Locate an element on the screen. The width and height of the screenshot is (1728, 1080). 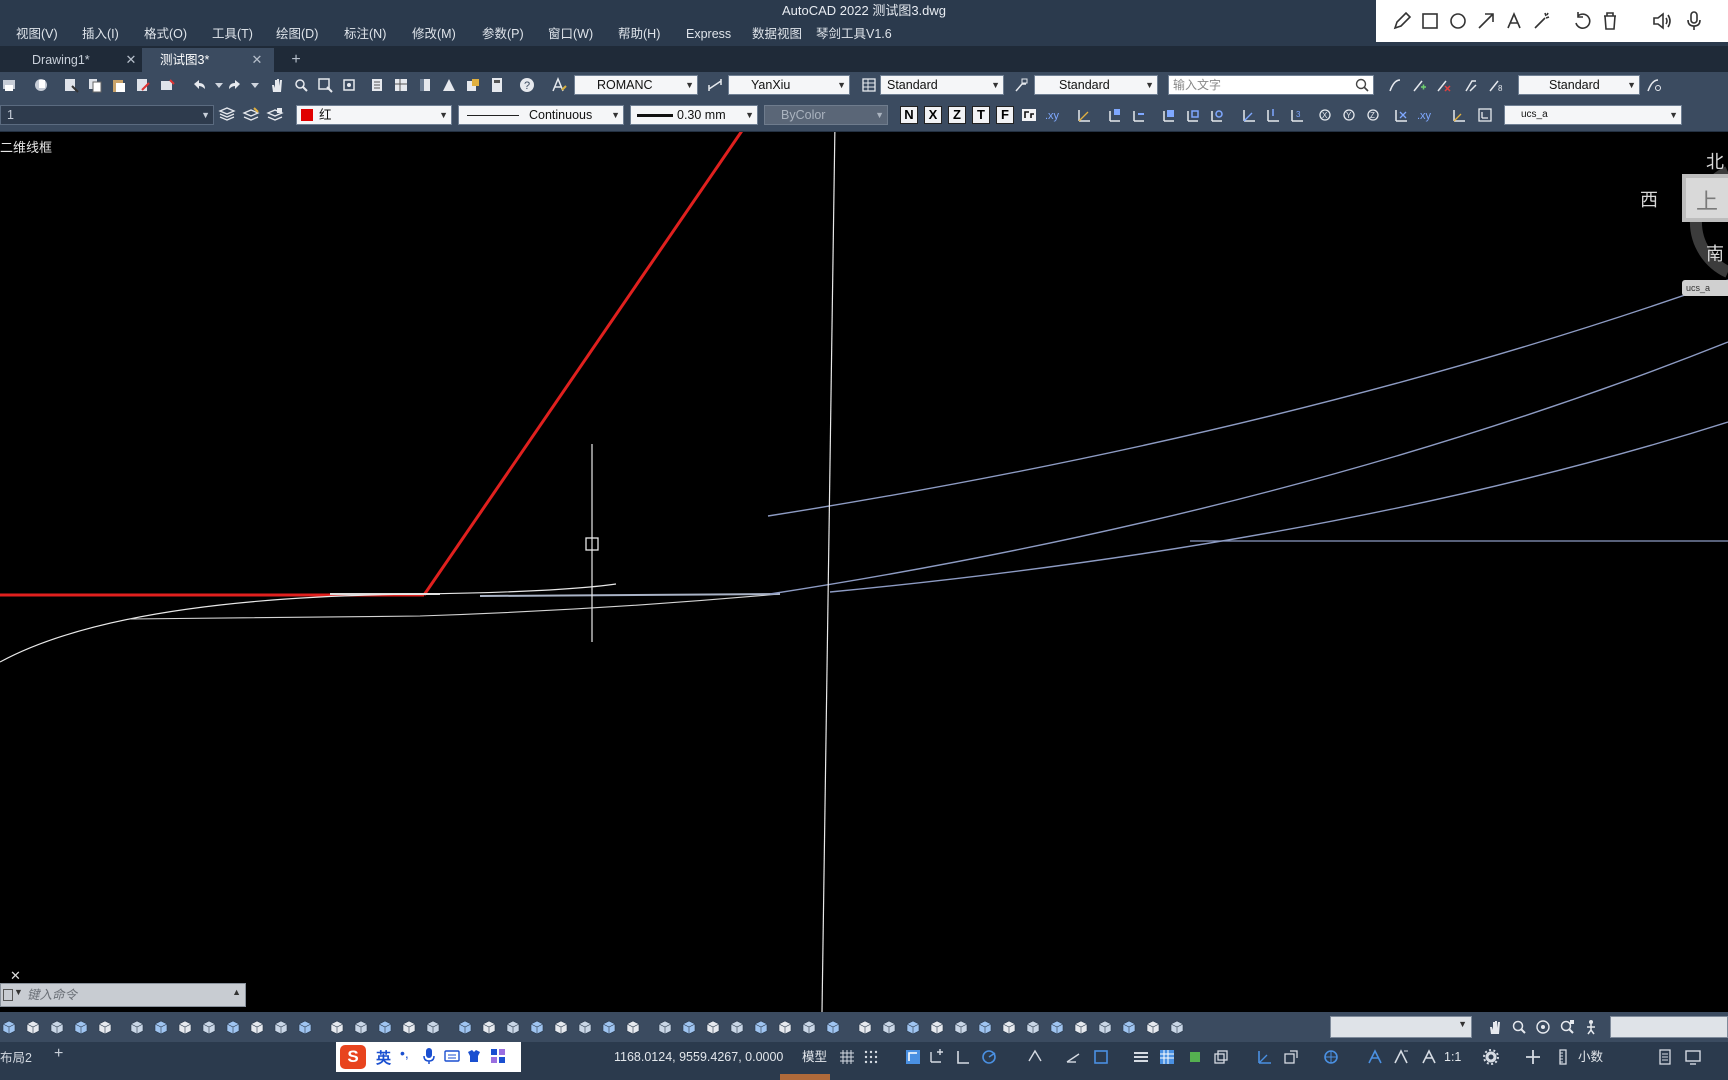
chevron-down-icon: ▼ is located at coordinates (18, 992).